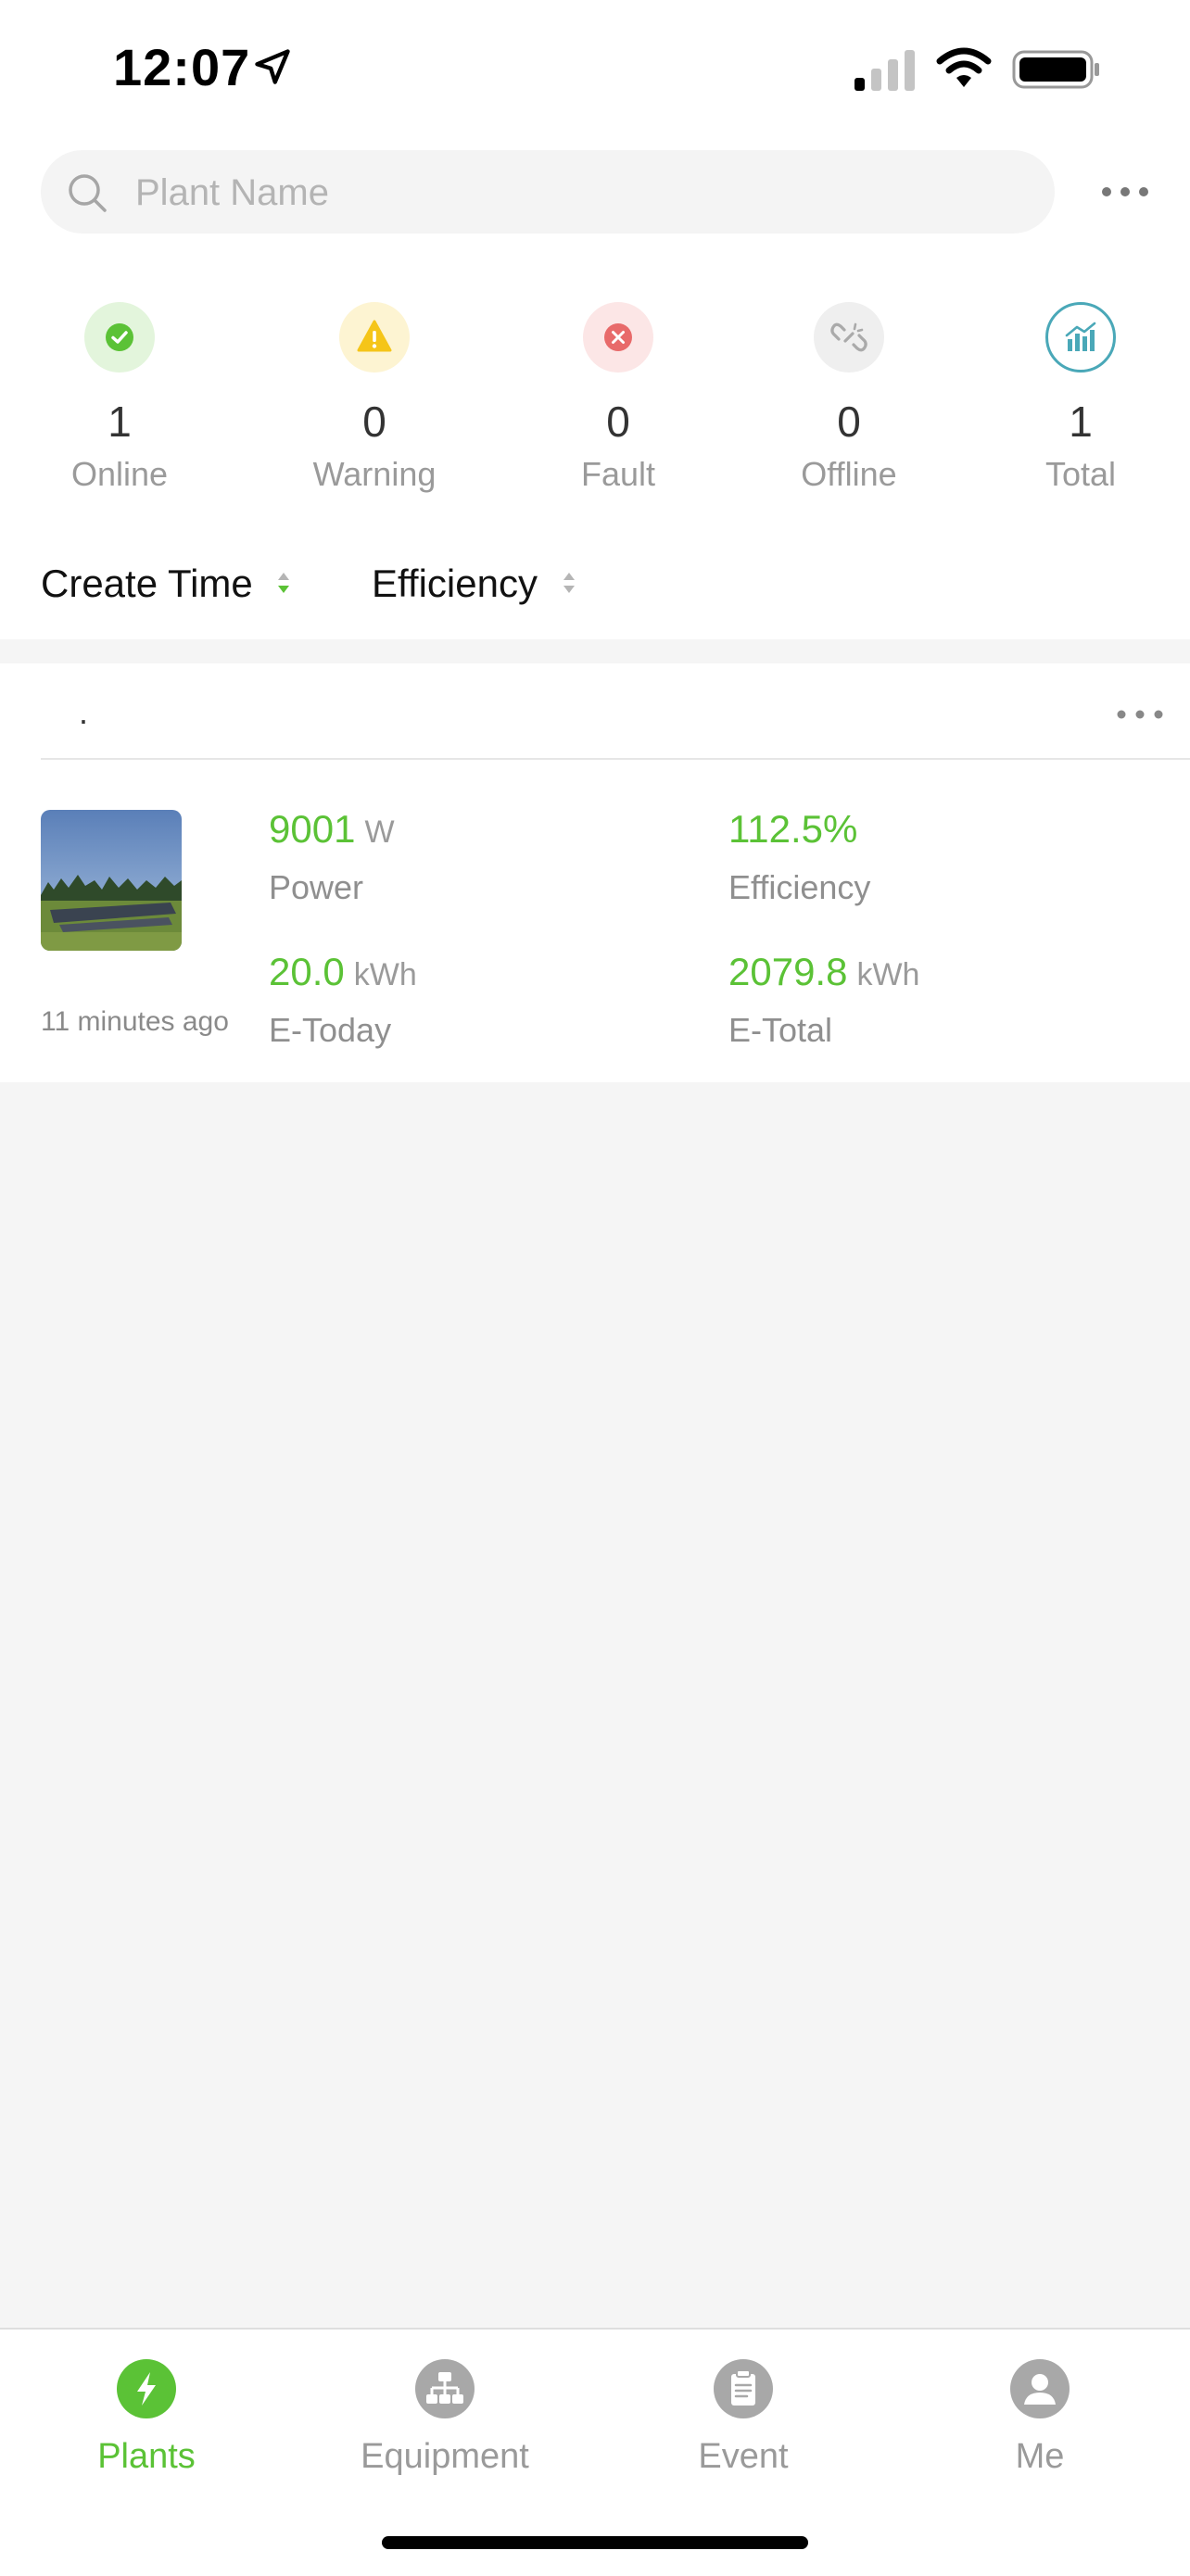  What do you see at coordinates (312, 829) in the screenshot?
I see `metric-power-value: 9001` at bounding box center [312, 829].